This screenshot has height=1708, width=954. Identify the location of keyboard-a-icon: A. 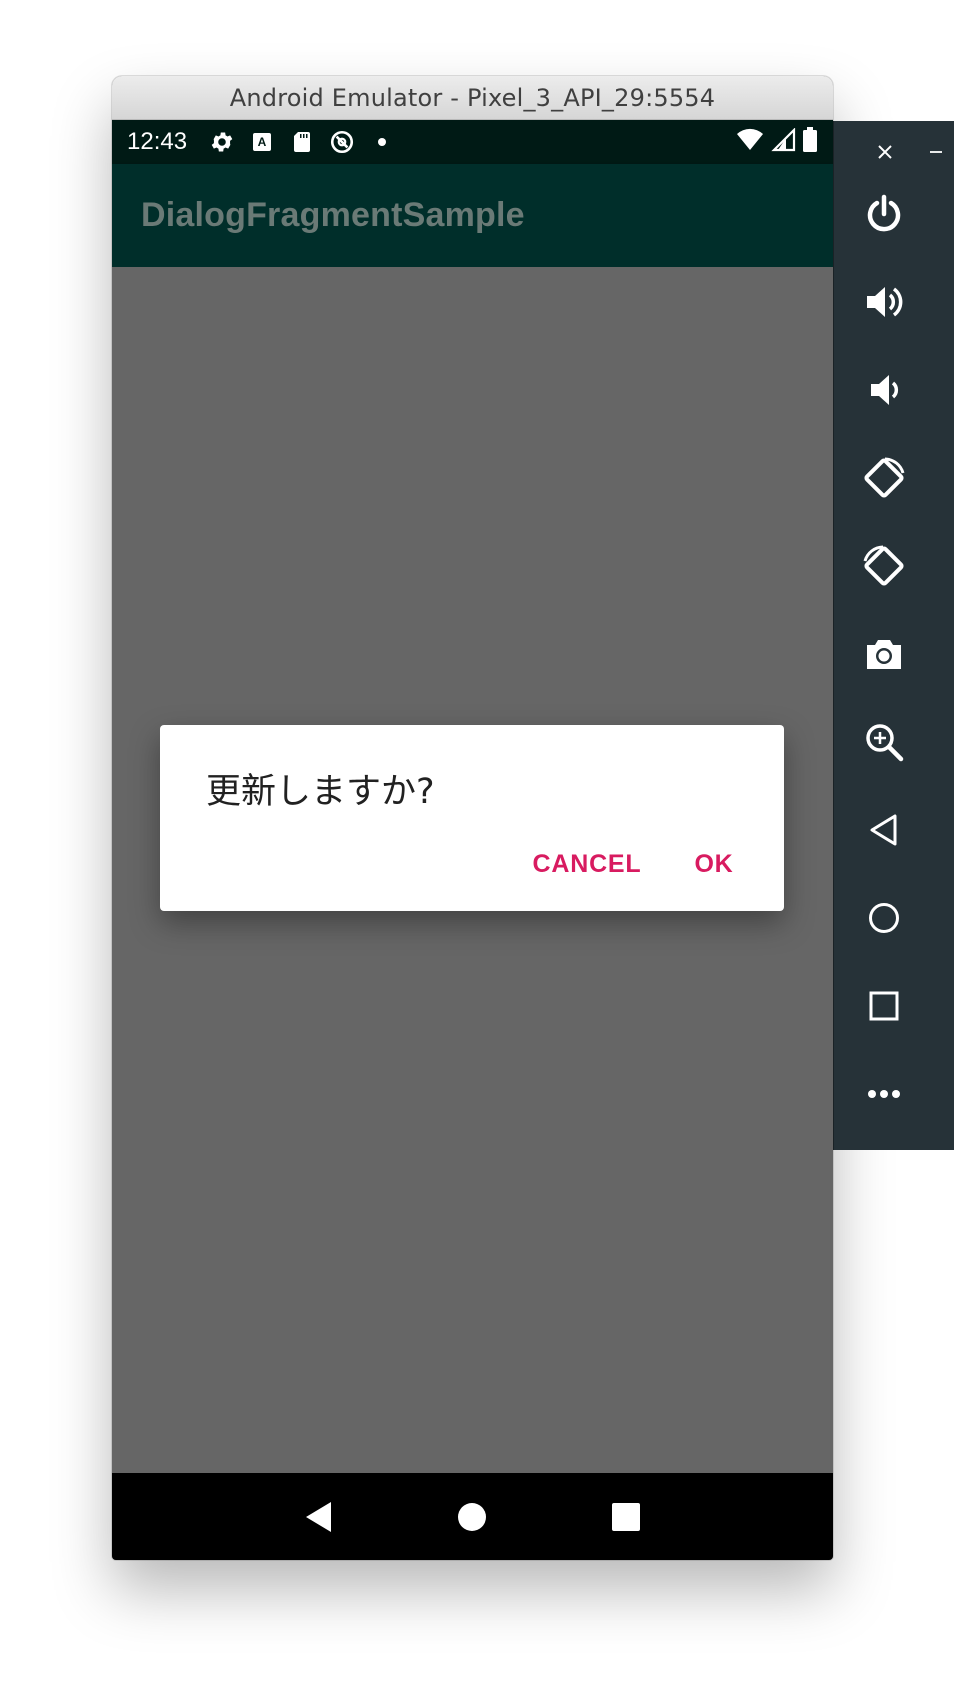
(262, 142).